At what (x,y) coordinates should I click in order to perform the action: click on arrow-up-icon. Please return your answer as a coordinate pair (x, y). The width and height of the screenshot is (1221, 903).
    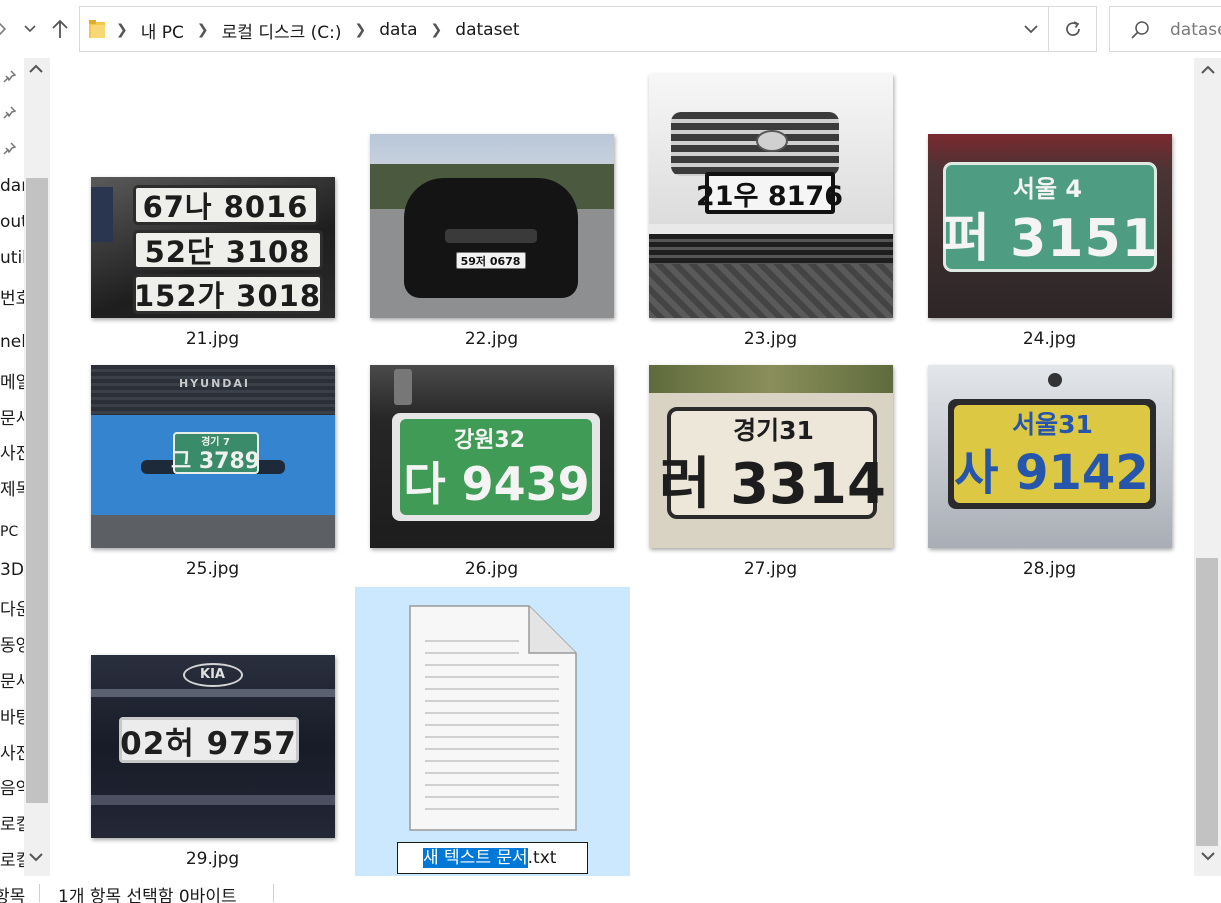
    Looking at the image, I should click on (60, 28).